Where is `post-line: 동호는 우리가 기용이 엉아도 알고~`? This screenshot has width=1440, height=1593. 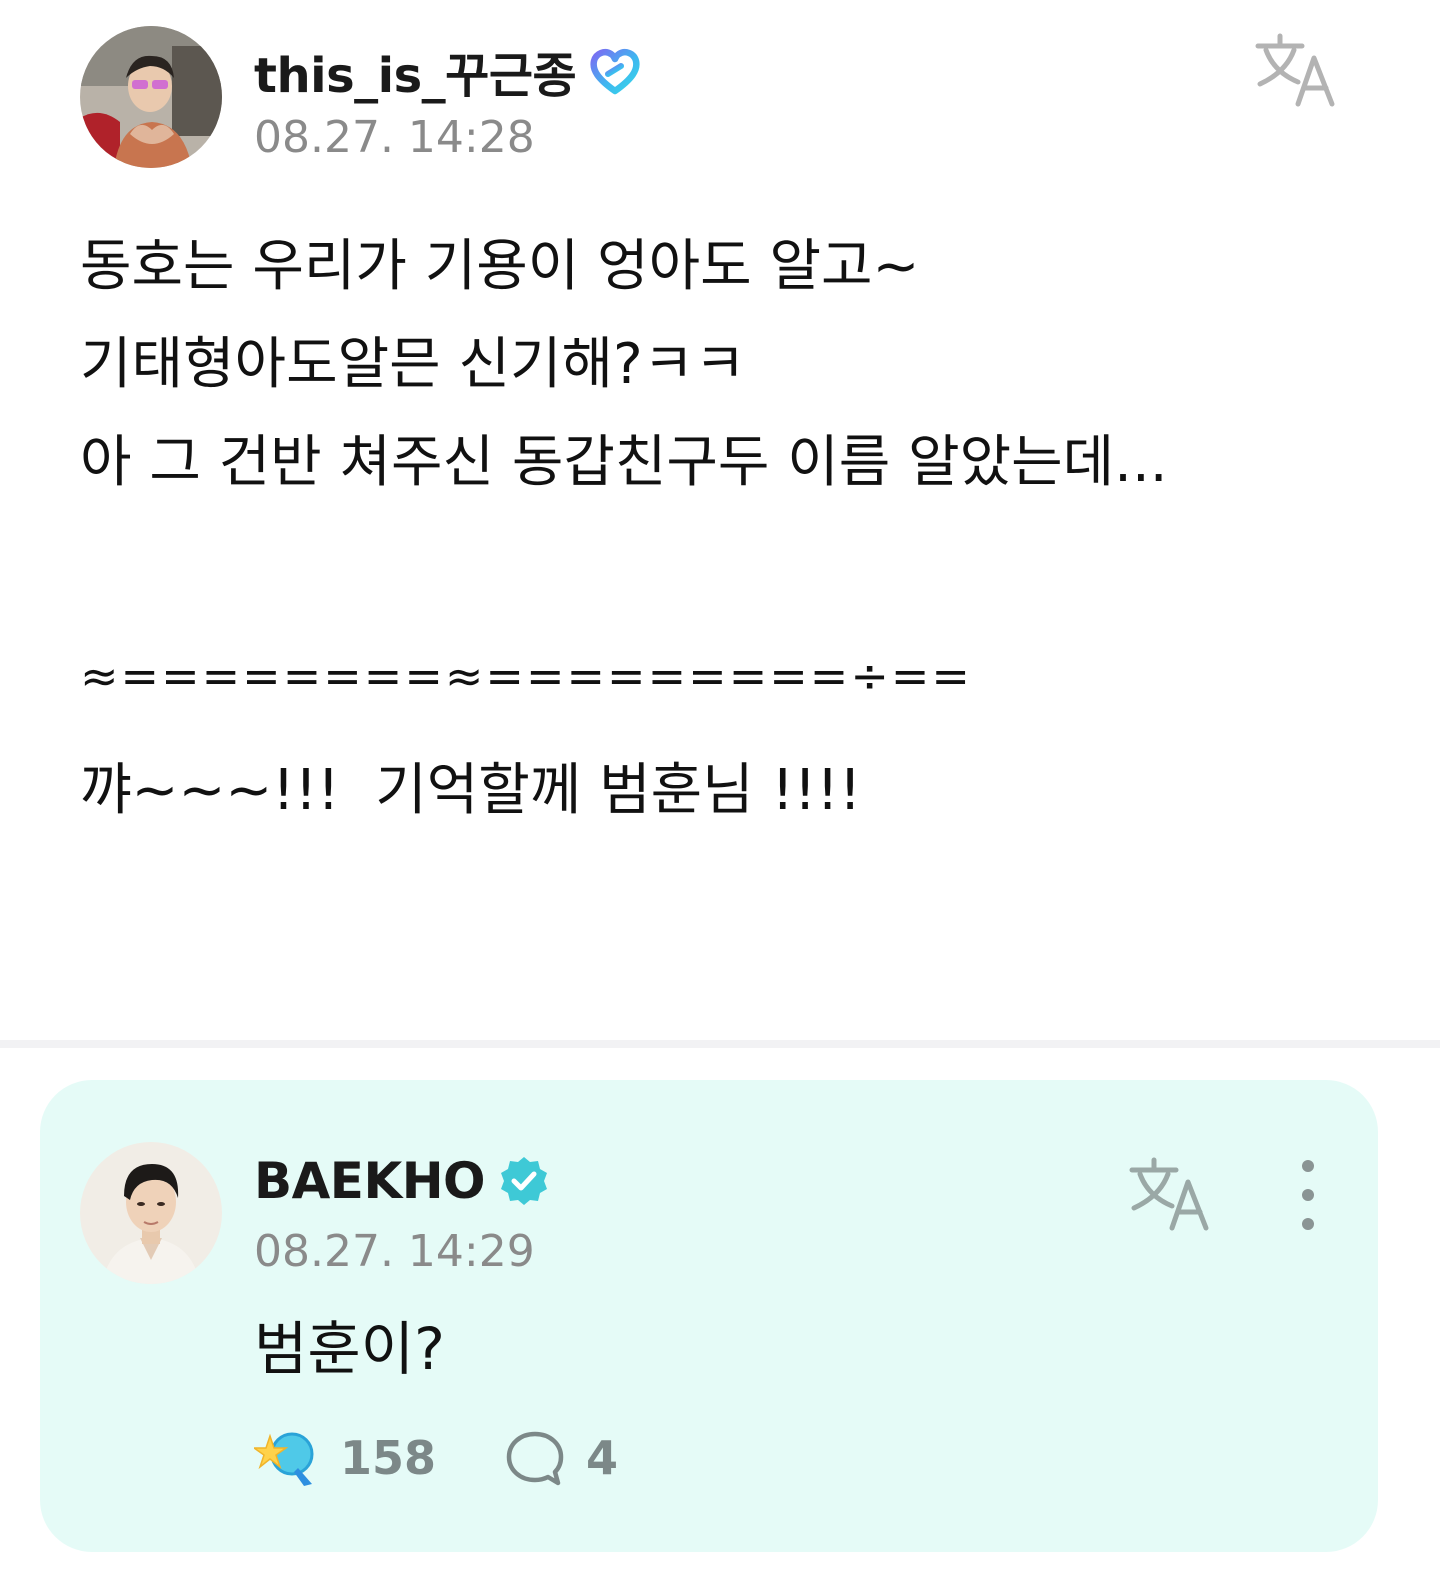 post-line: 동호는 우리가 기용이 엉아도 알고~ is located at coordinates (500, 266).